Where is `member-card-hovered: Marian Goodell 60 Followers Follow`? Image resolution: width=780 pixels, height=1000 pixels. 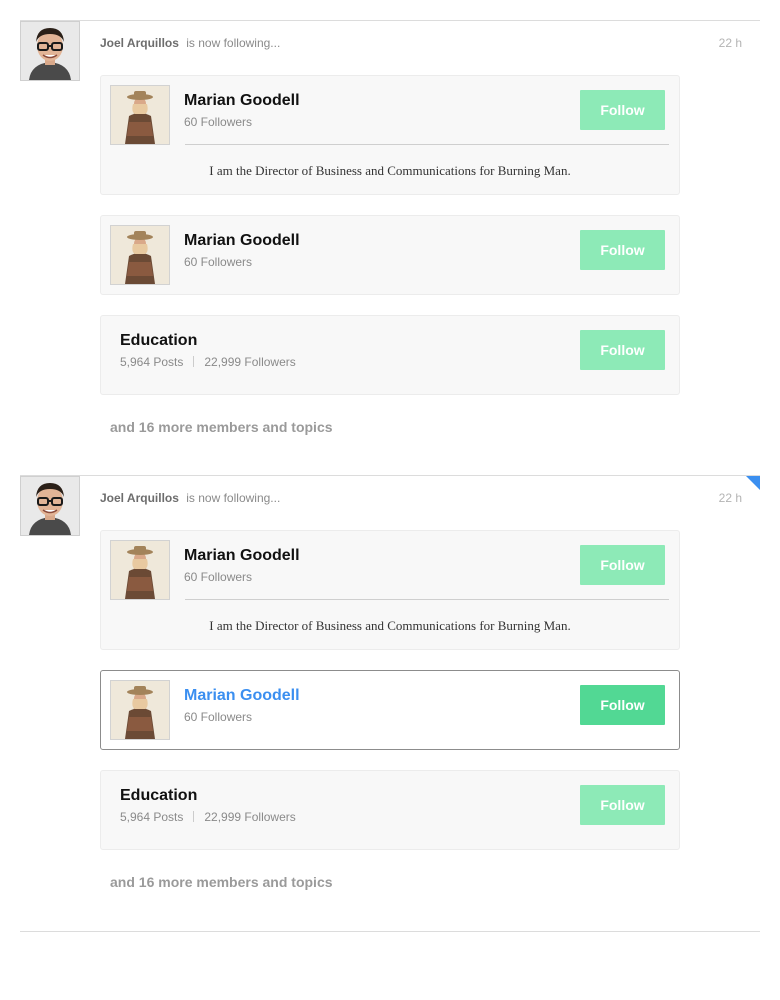
member-card-hovered: Marian Goodell 60 Followers Follow is located at coordinates (390, 710).